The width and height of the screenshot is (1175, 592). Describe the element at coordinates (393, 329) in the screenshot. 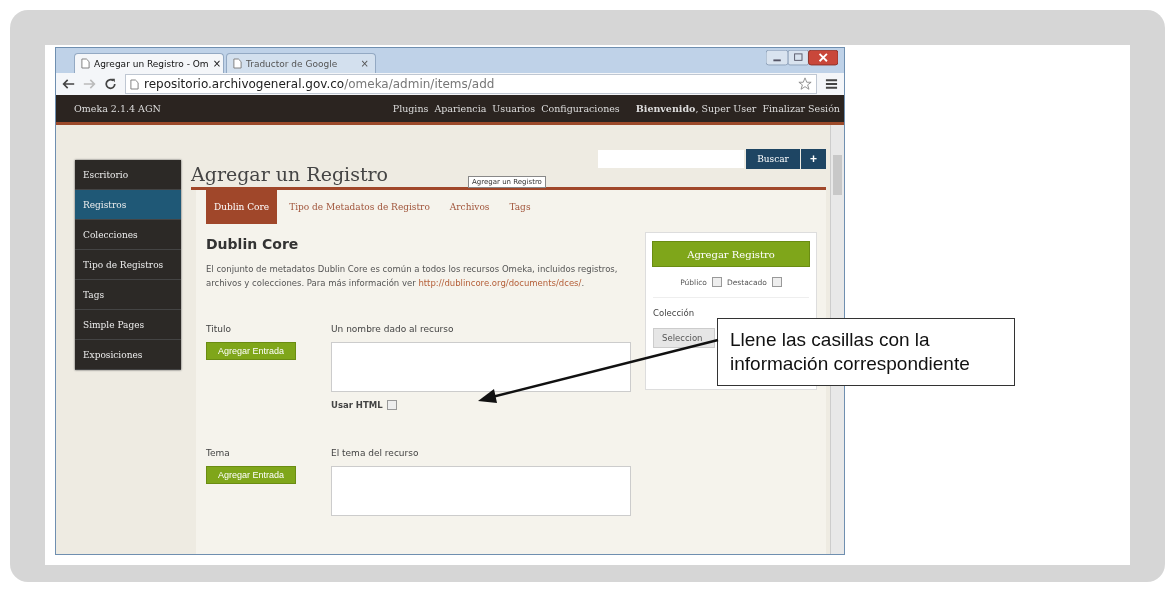

I see `field-hint: Un nombre dado al recurso` at that location.